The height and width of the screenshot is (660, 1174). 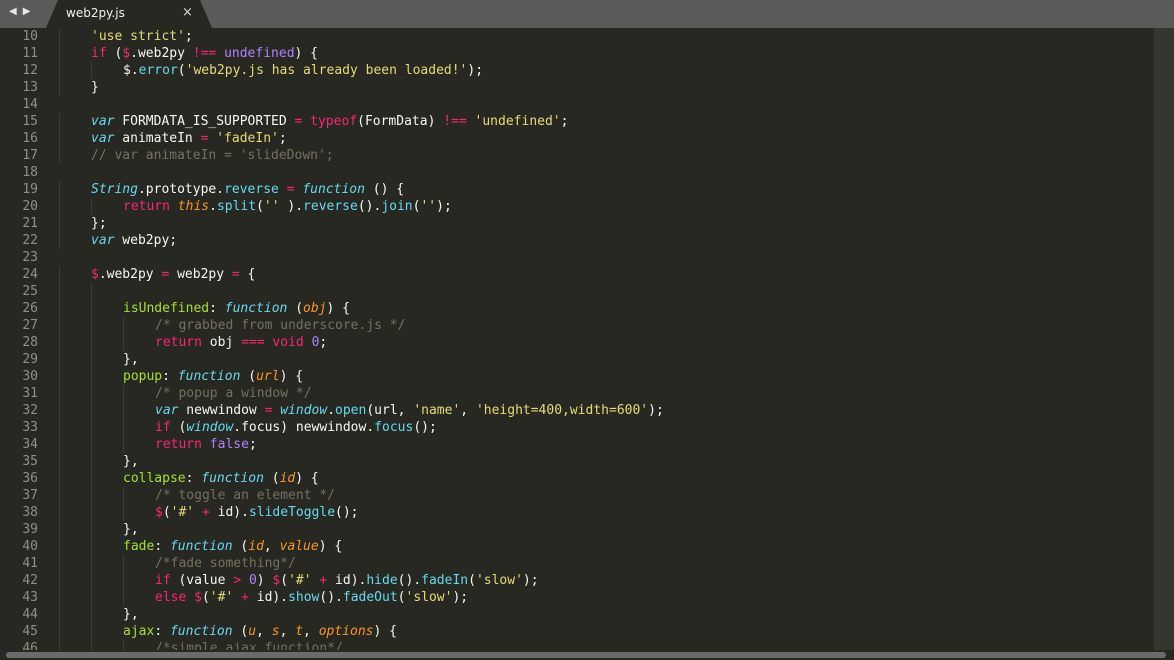 What do you see at coordinates (139, 631) in the screenshot?
I see `code-token: ajax` at bounding box center [139, 631].